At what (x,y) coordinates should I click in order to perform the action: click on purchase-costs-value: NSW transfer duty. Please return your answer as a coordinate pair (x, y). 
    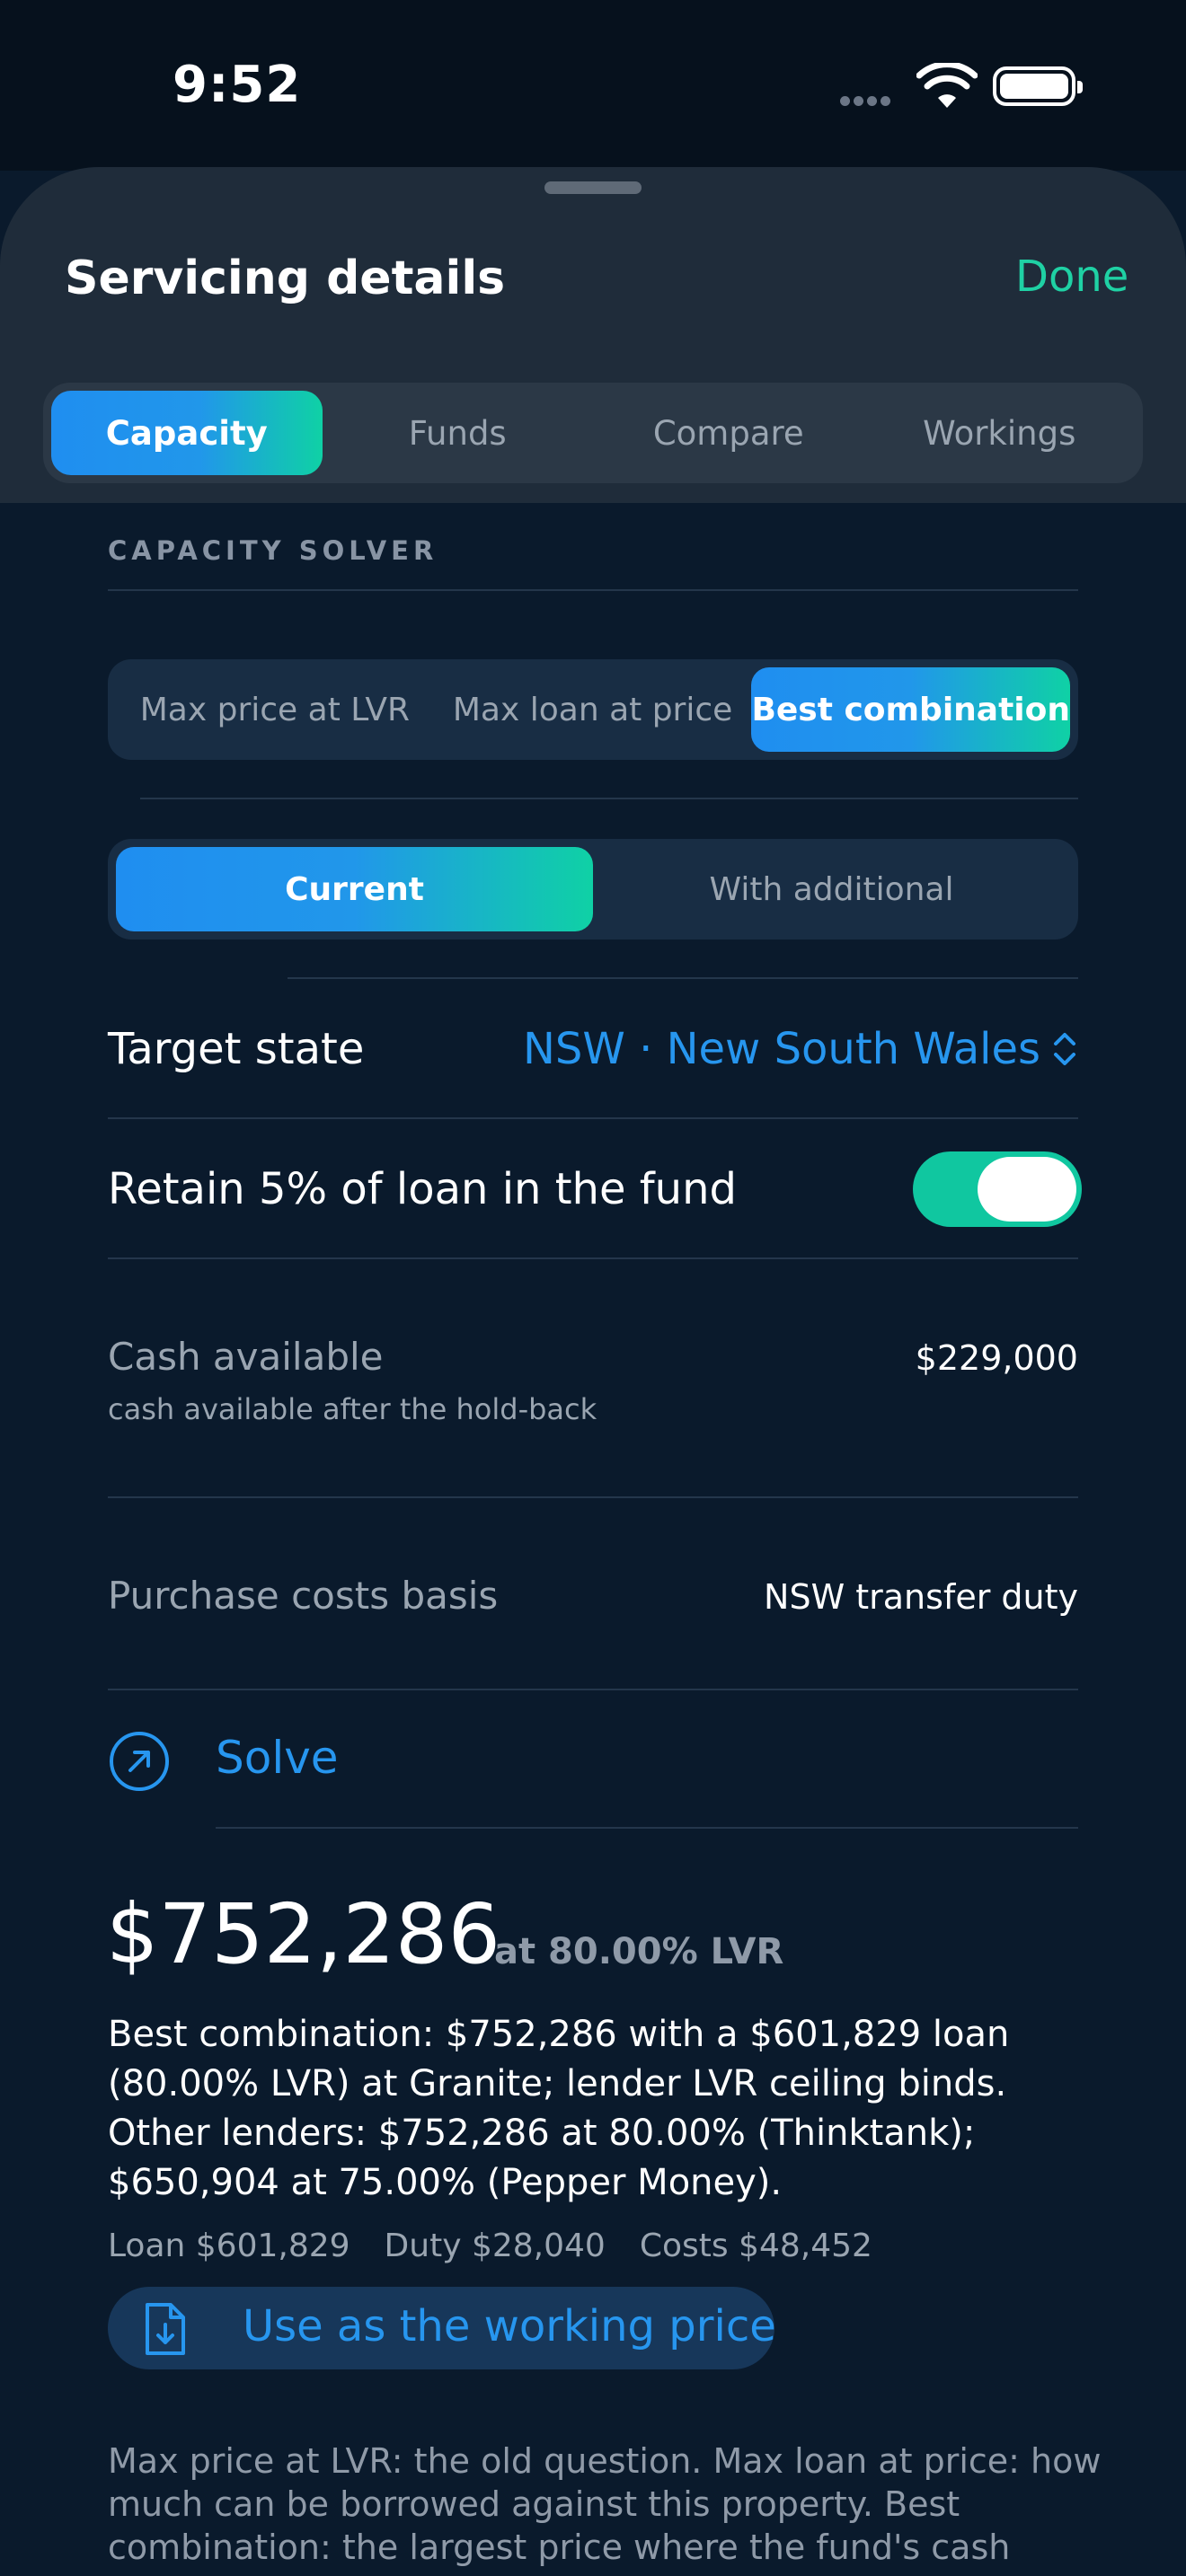
    Looking at the image, I should click on (921, 1597).